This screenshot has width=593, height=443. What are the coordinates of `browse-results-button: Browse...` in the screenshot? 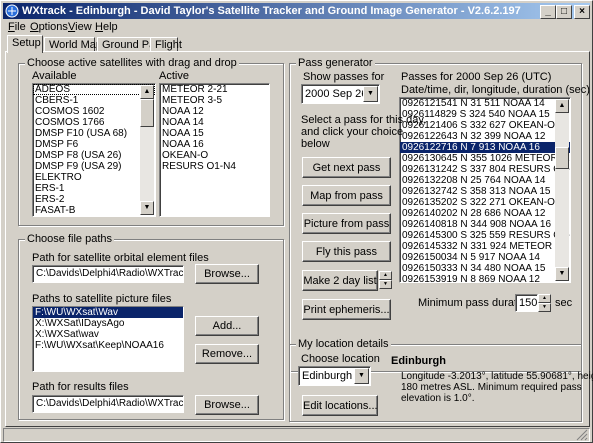 It's located at (227, 405).